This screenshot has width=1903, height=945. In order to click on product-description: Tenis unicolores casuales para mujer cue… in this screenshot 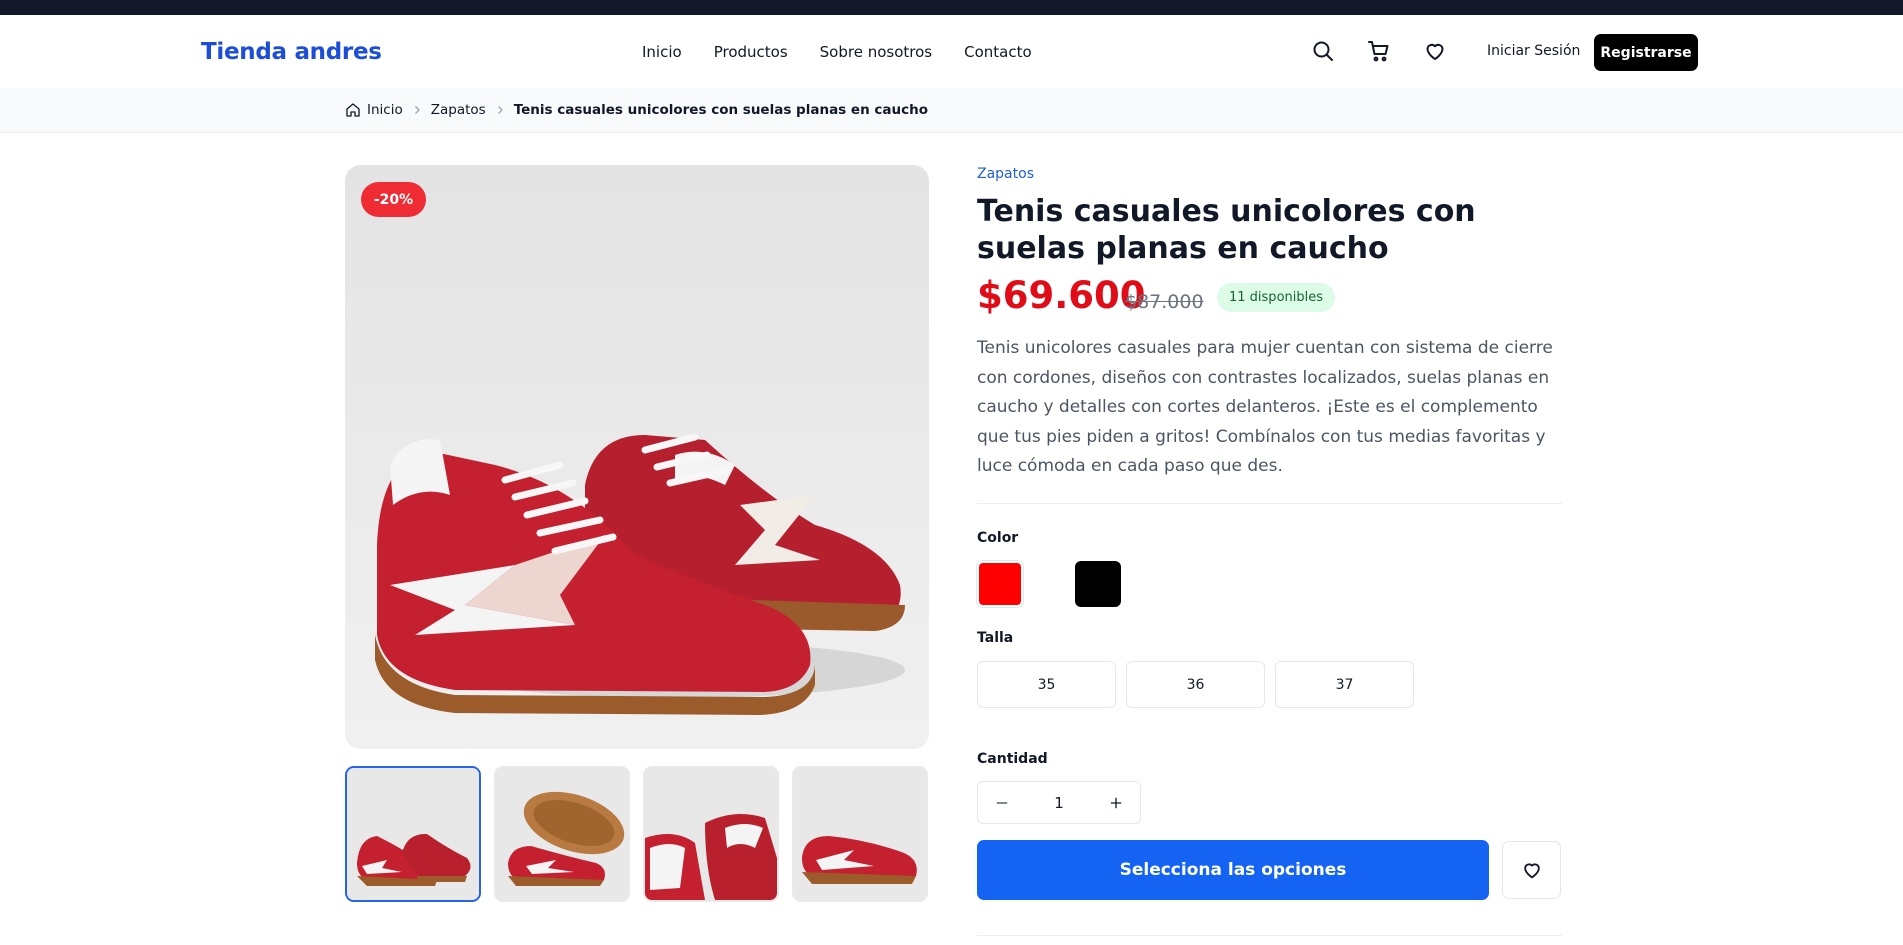, I will do `click(1265, 407)`.